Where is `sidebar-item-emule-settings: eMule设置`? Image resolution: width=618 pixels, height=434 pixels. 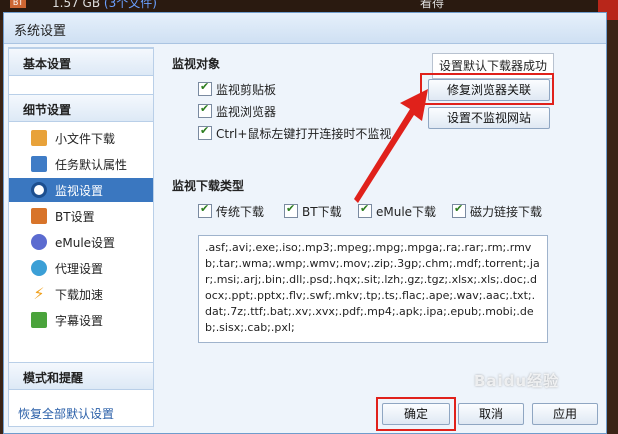 sidebar-item-emule-settings: eMule设置 is located at coordinates (81, 242).